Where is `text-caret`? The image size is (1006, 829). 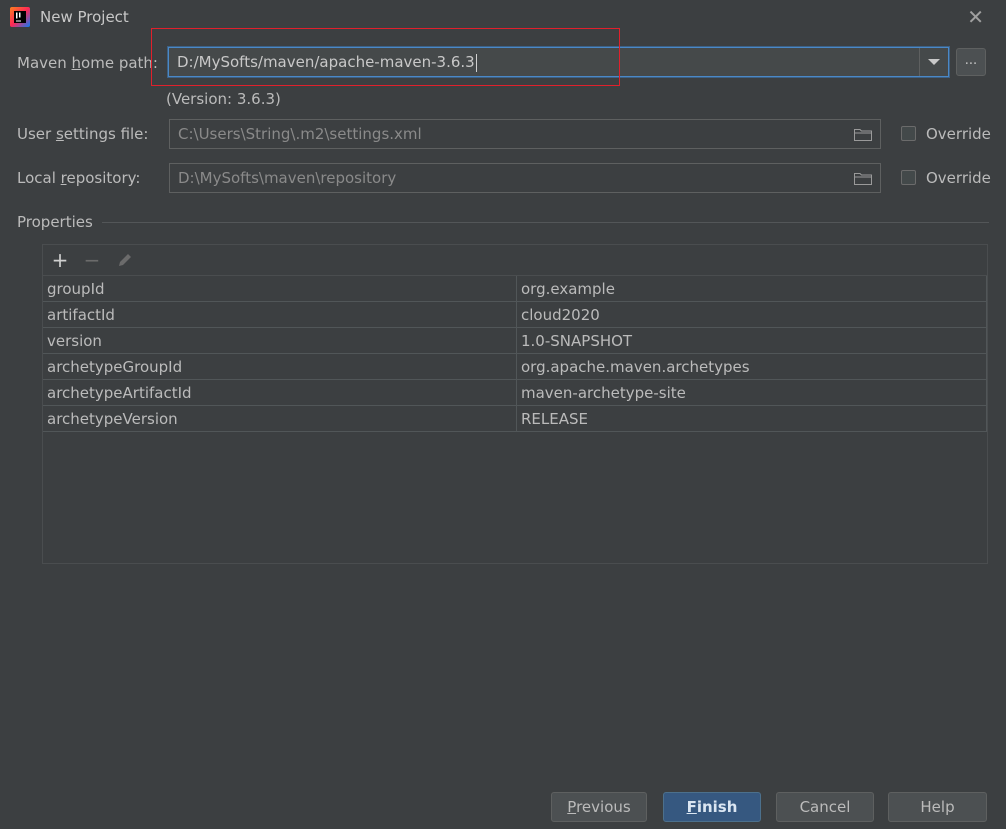
text-caret is located at coordinates (476, 62).